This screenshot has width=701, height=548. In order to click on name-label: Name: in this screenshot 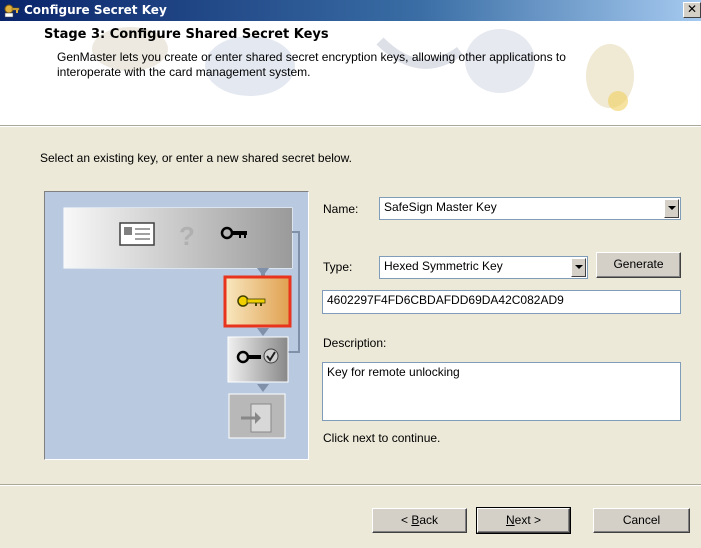, I will do `click(341, 209)`.